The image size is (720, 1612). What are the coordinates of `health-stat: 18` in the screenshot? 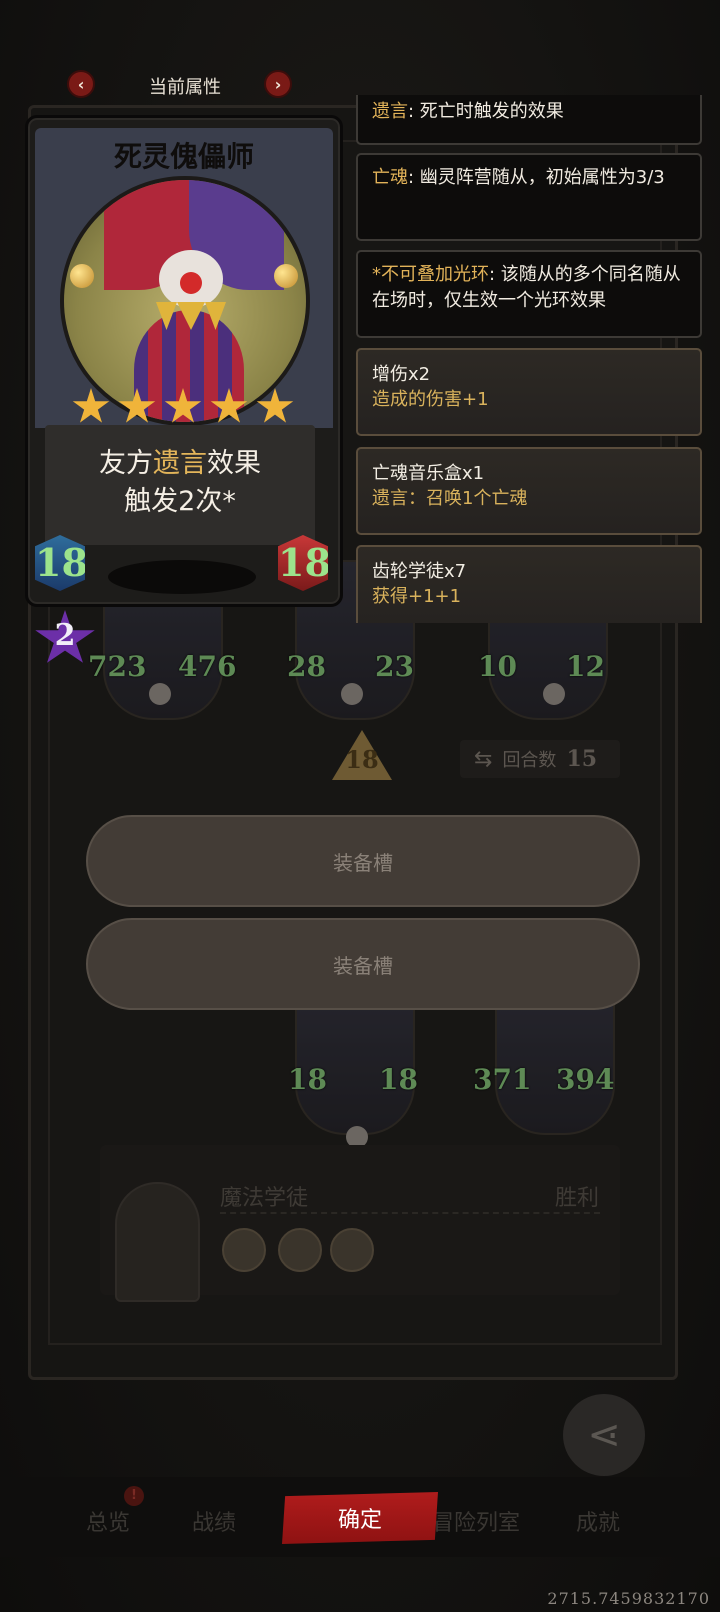 It's located at (303, 563).